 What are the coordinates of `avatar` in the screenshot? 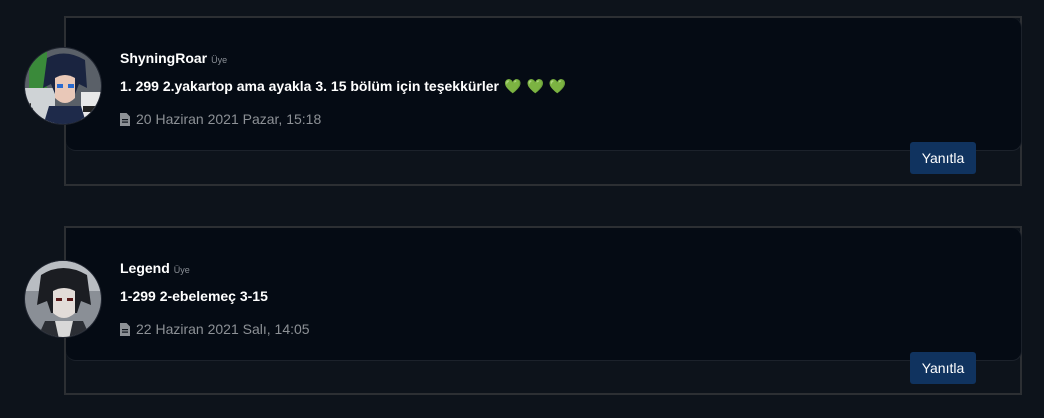 It's located at (63, 299).